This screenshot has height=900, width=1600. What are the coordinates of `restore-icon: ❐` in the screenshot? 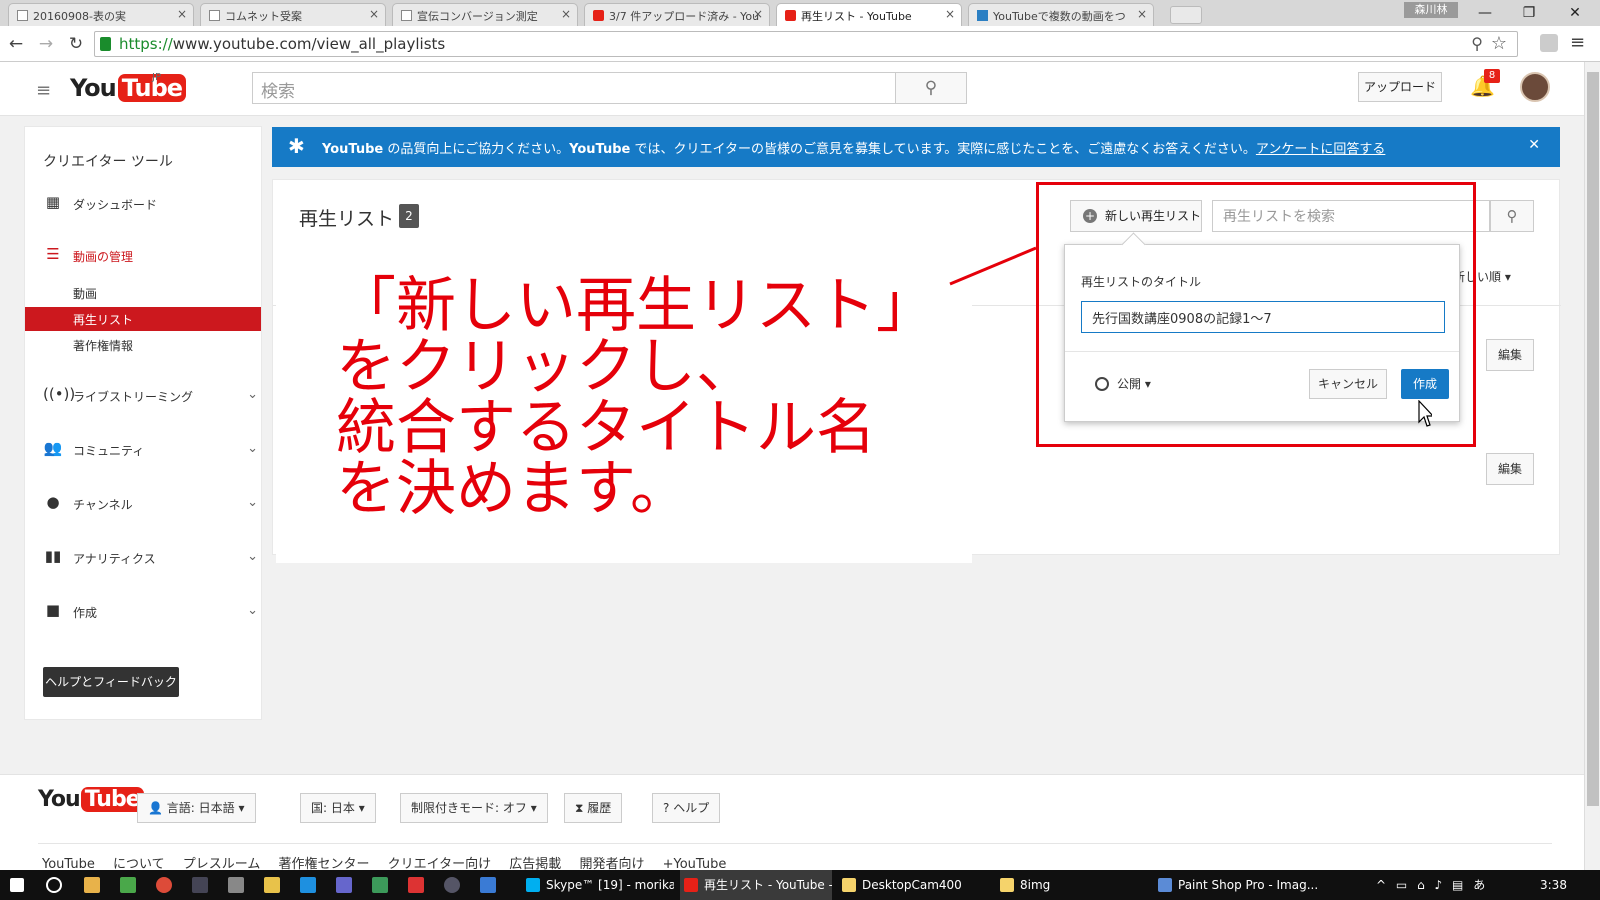 It's located at (1529, 13).